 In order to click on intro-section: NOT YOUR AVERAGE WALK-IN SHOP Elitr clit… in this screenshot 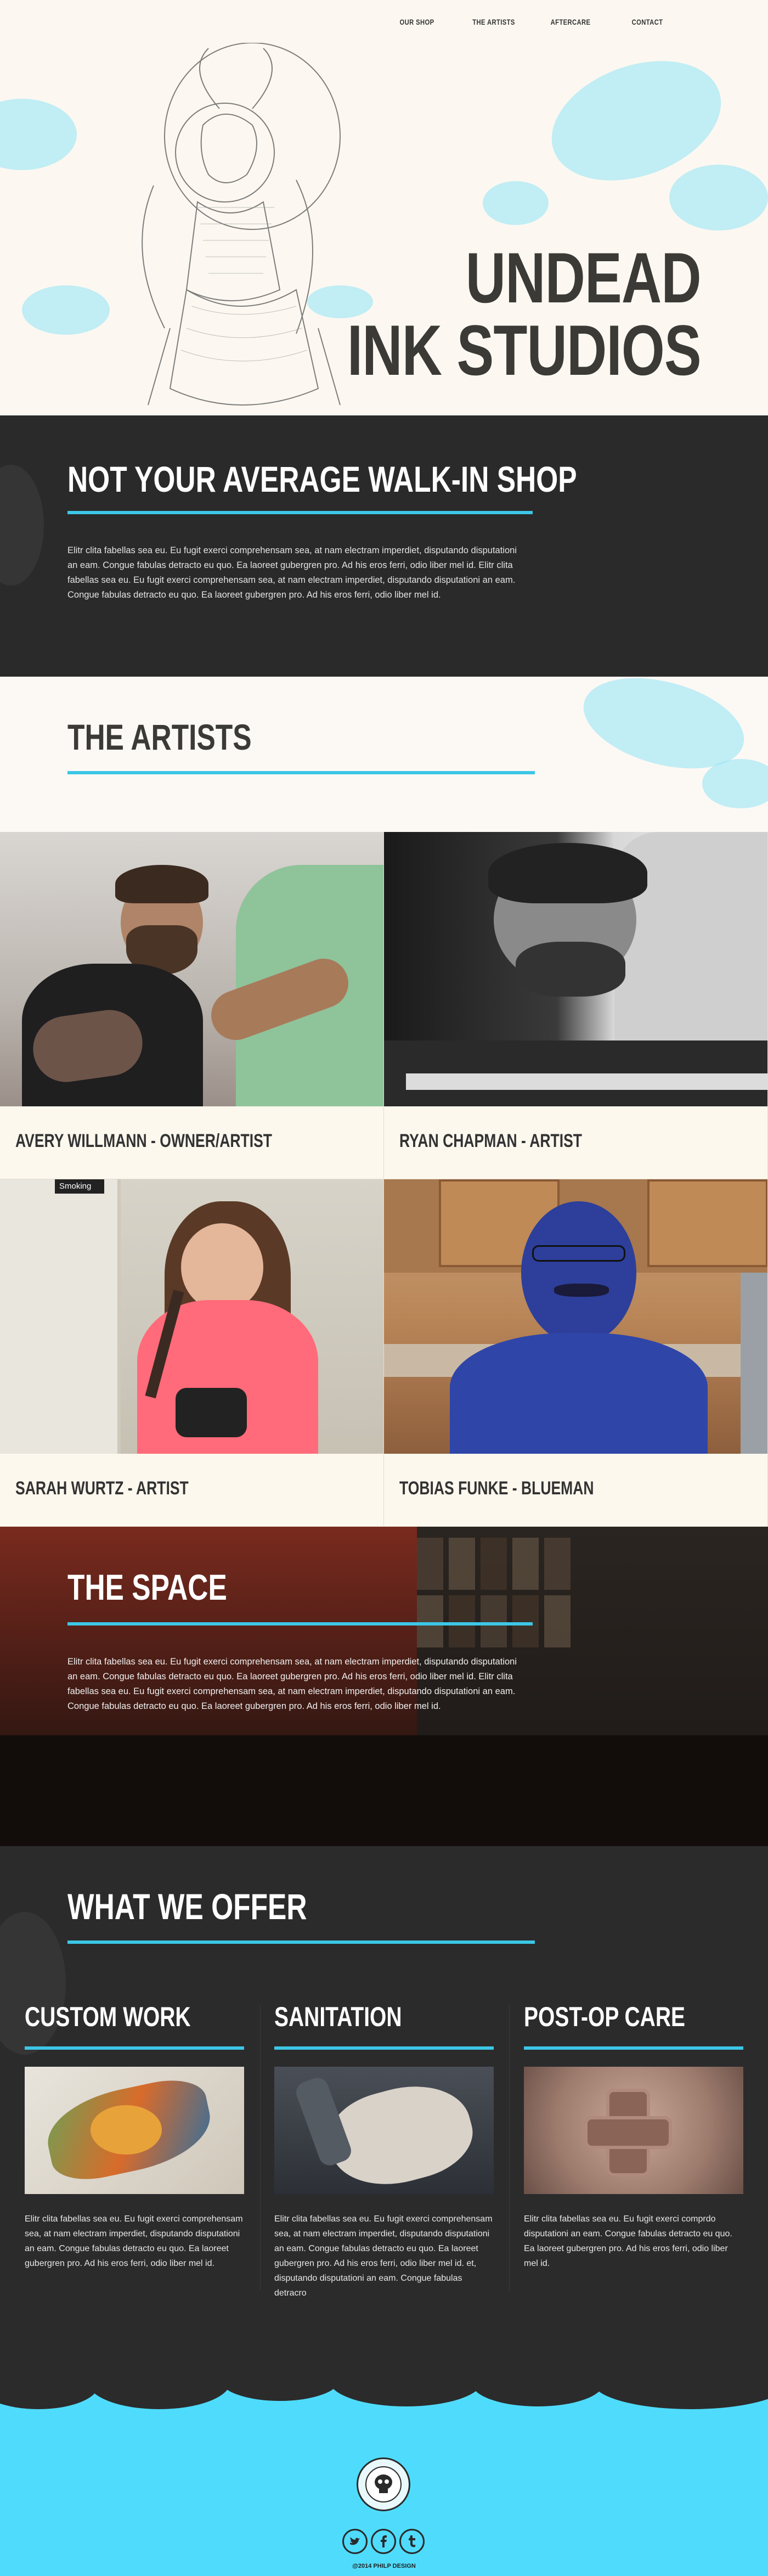, I will do `click(384, 546)`.